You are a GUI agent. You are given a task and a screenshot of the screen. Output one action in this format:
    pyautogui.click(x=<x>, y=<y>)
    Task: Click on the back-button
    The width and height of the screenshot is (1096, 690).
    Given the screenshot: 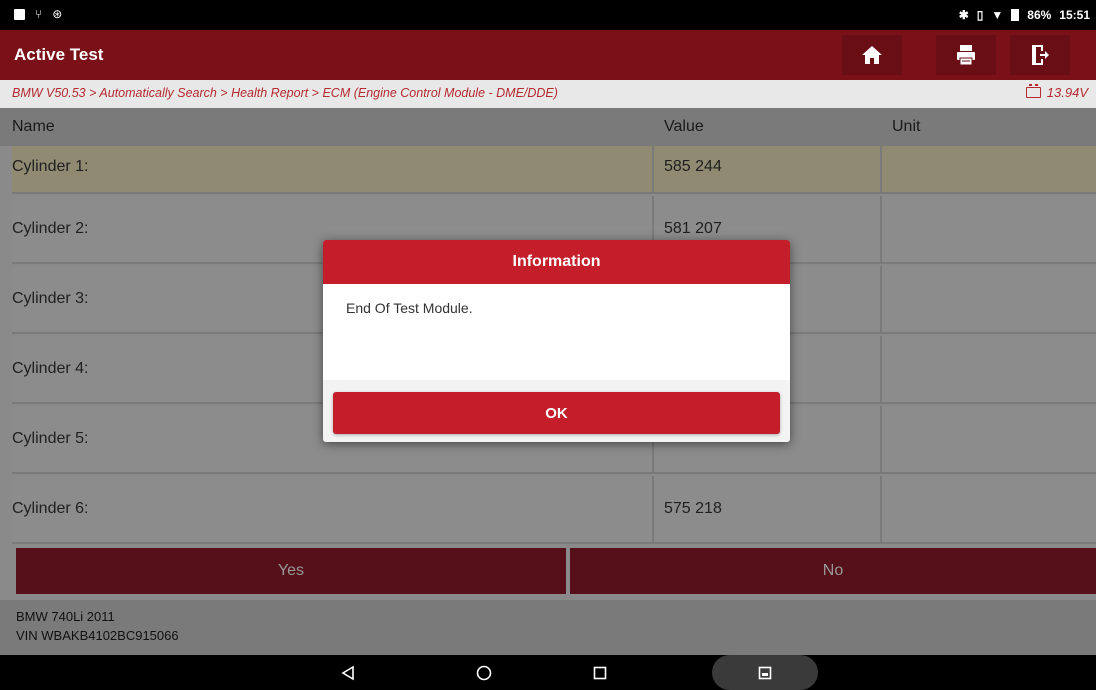 What is the action you would take?
    pyautogui.click(x=348, y=673)
    